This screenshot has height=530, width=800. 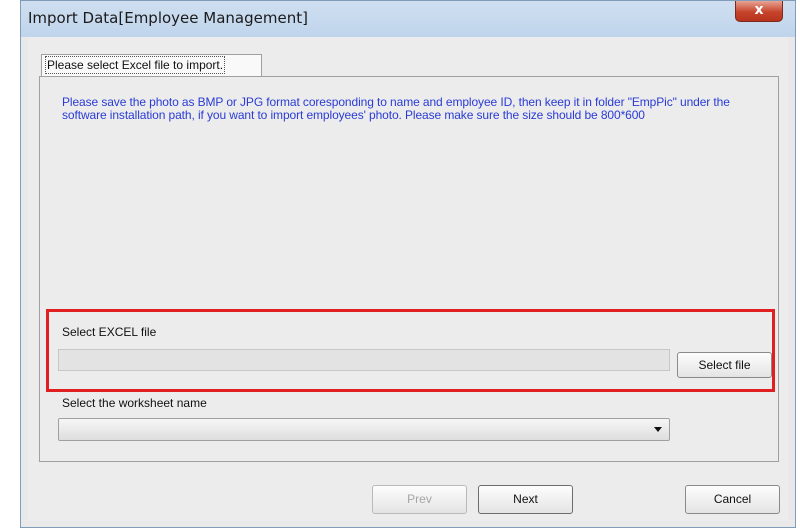 I want to click on worksheet-dropdown, so click(x=364, y=429).